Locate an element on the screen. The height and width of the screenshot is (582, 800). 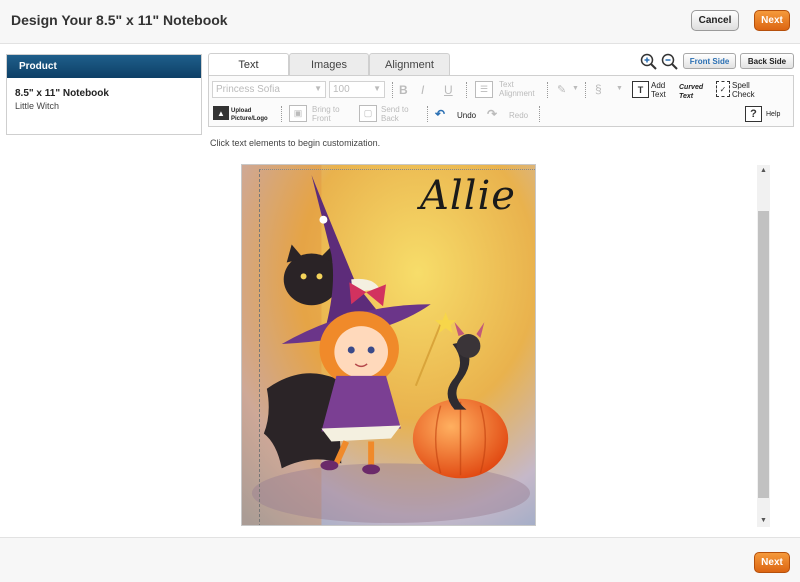
send-to-back-label: Send to Back is located at coordinates (400, 114).